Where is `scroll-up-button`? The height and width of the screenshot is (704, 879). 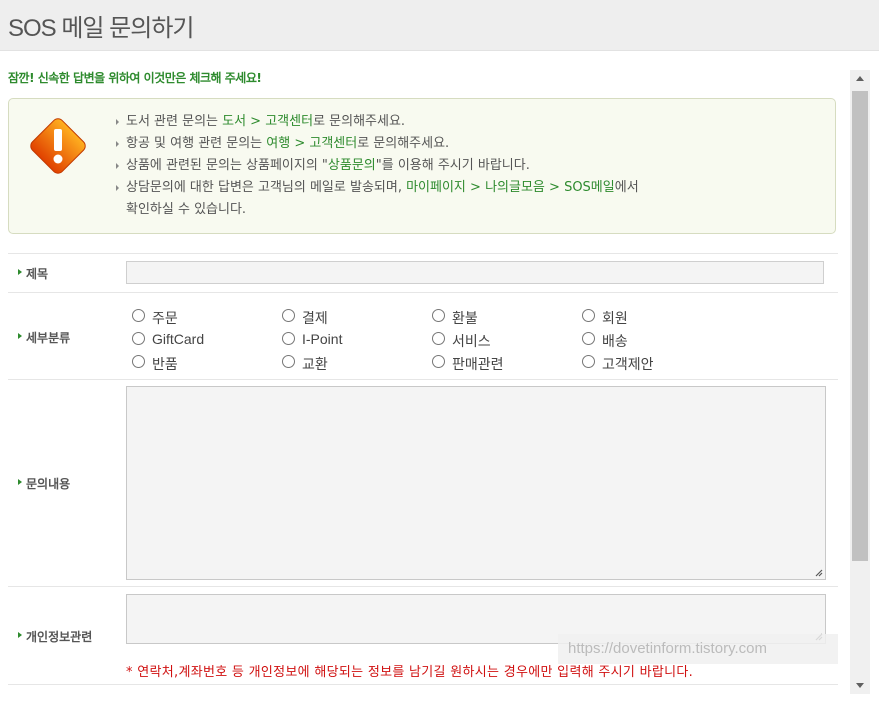
scroll-up-button is located at coordinates (860, 78).